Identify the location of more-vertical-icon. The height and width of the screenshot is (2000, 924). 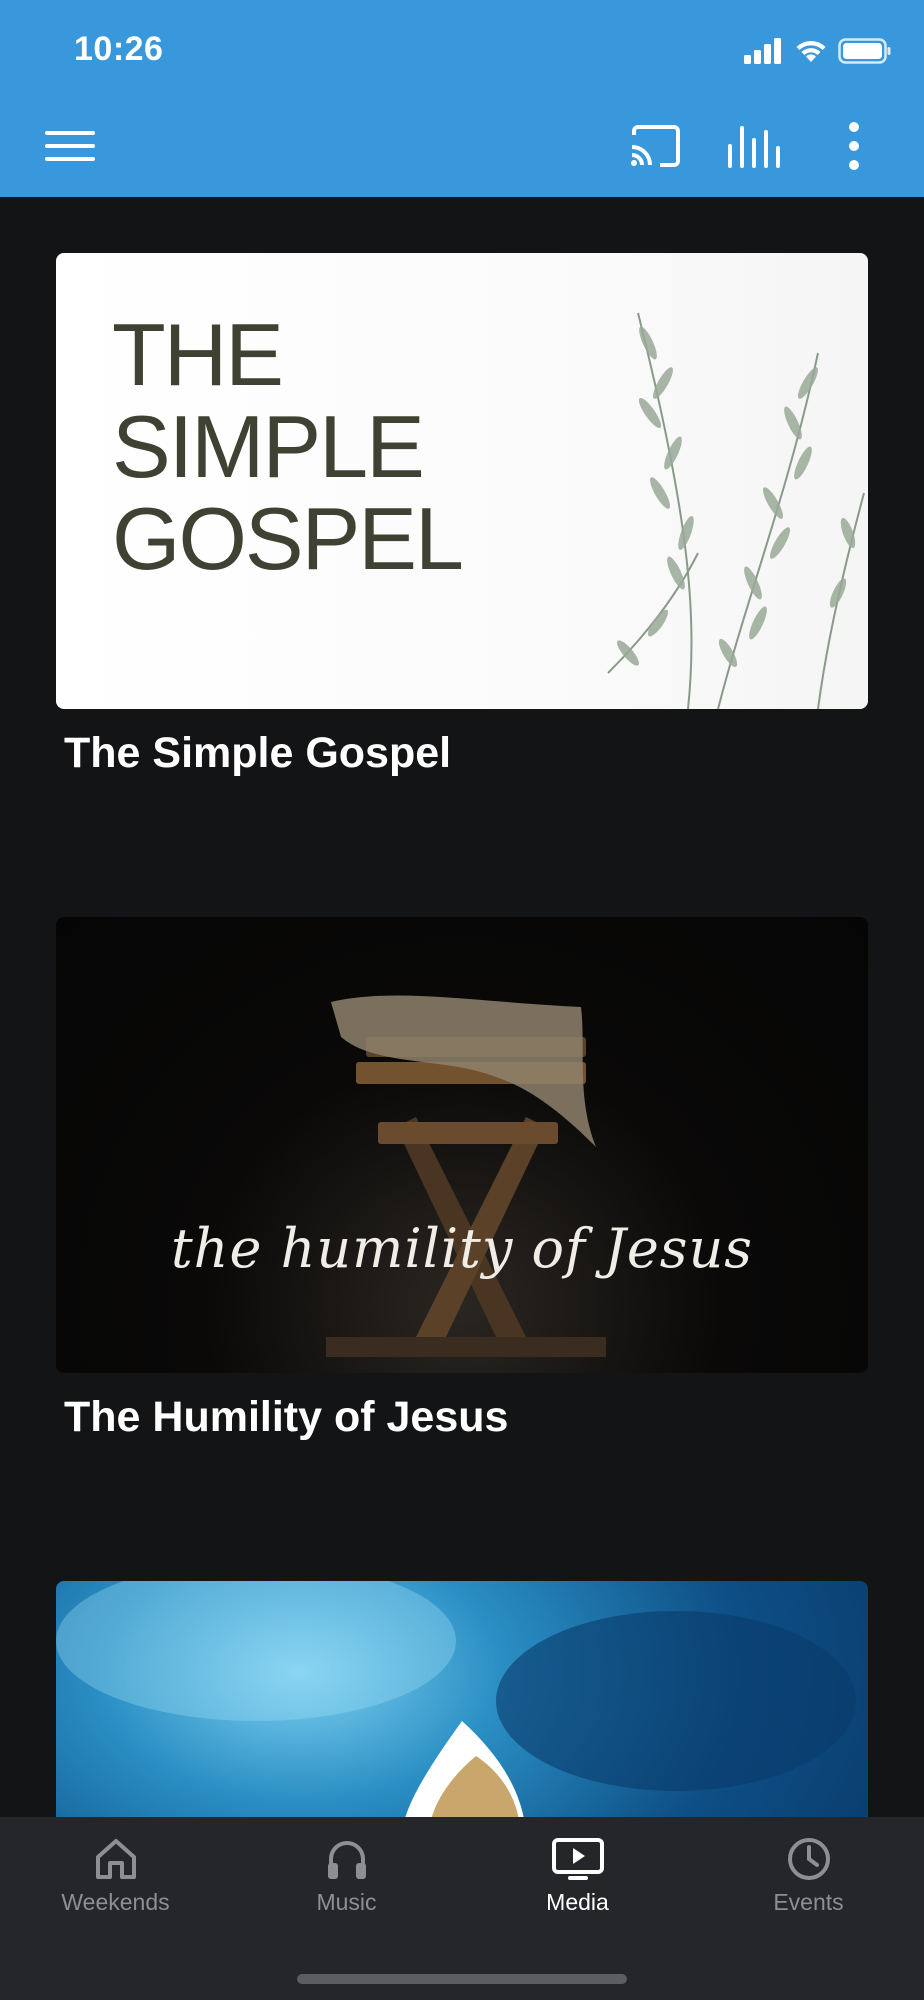
(854, 146).